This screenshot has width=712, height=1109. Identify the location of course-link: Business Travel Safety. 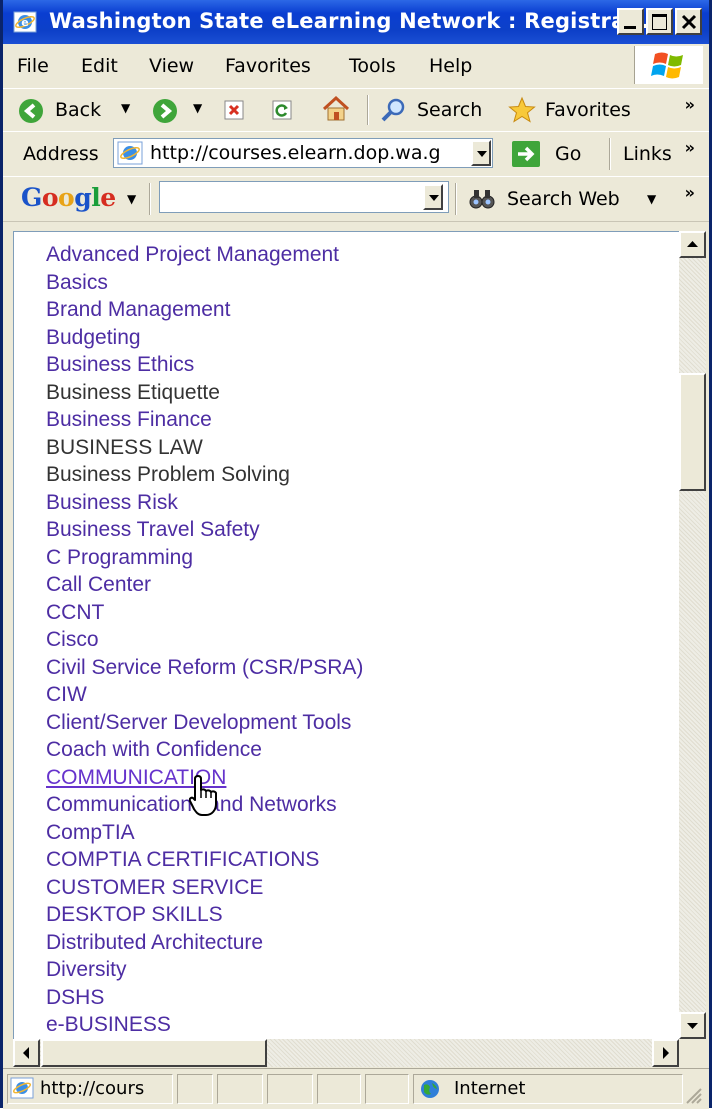
(204, 530).